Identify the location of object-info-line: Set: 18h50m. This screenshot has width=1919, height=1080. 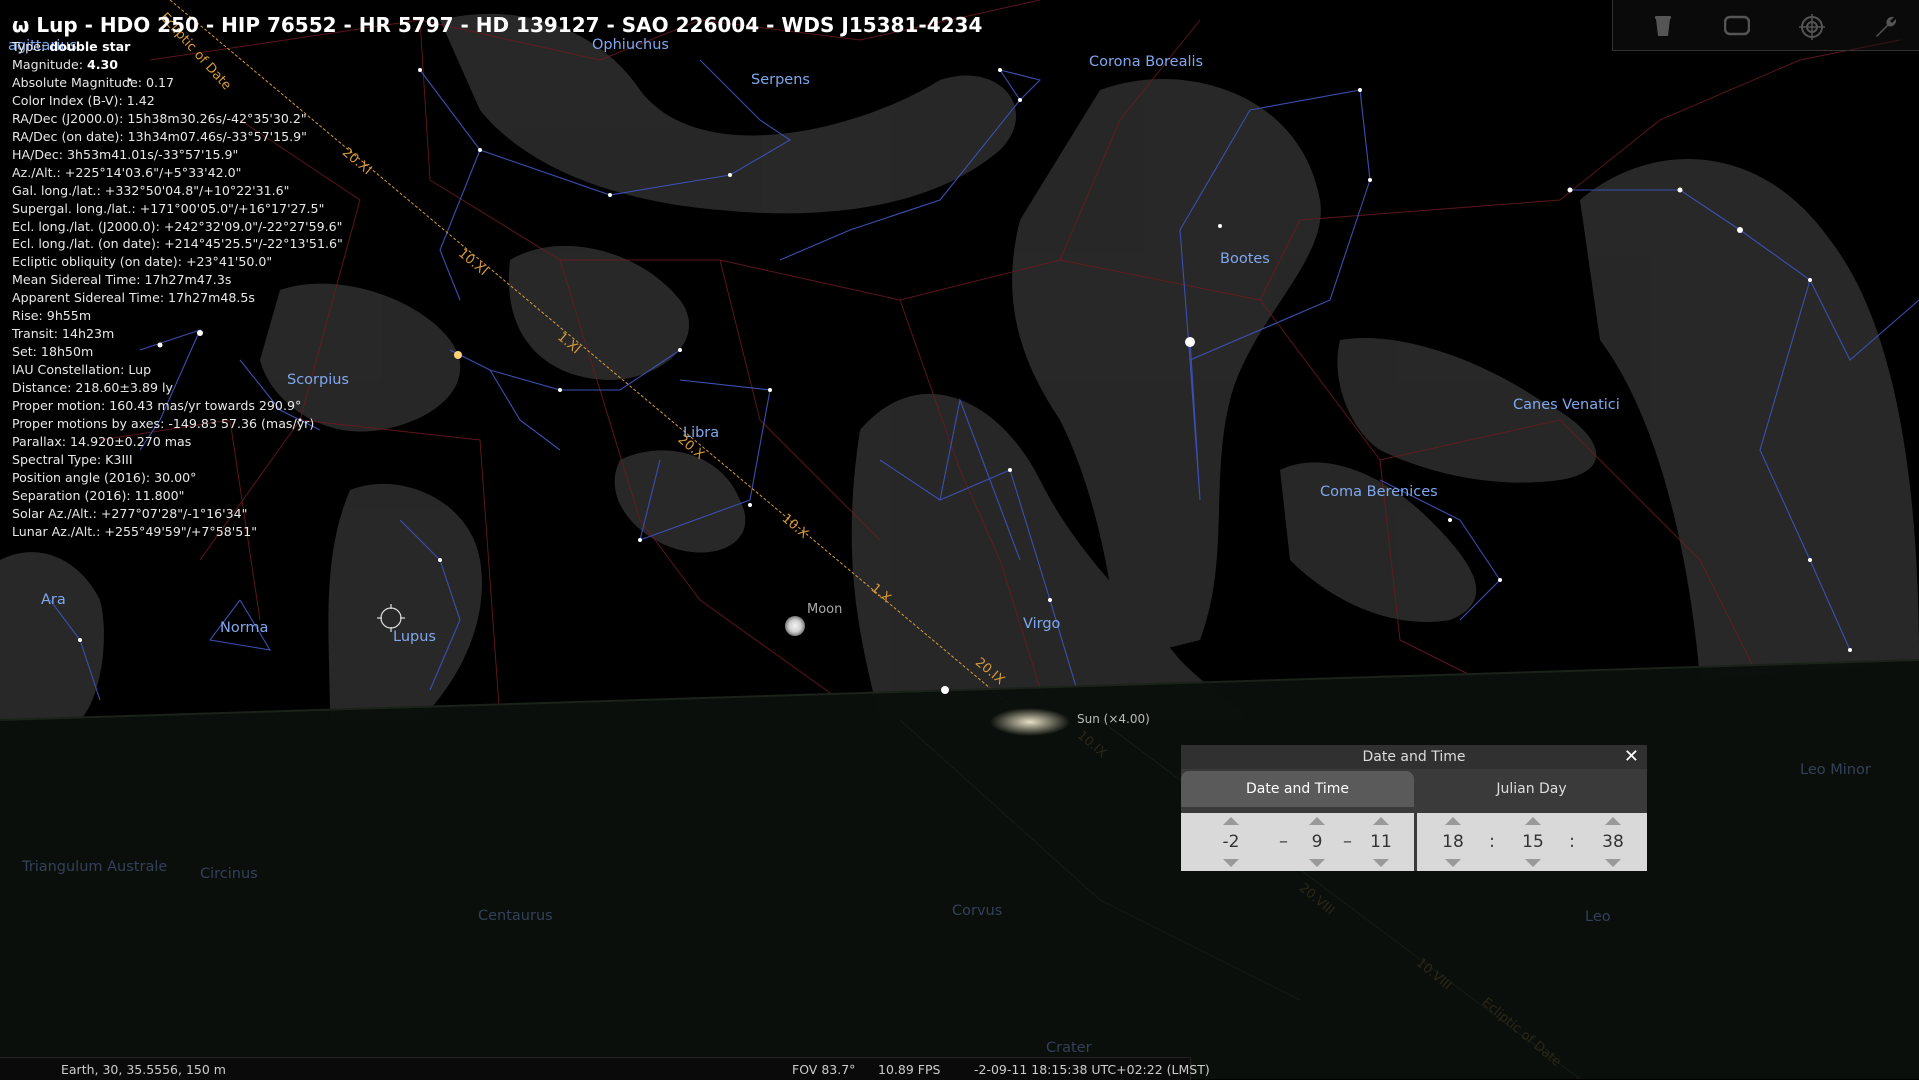
(53, 352).